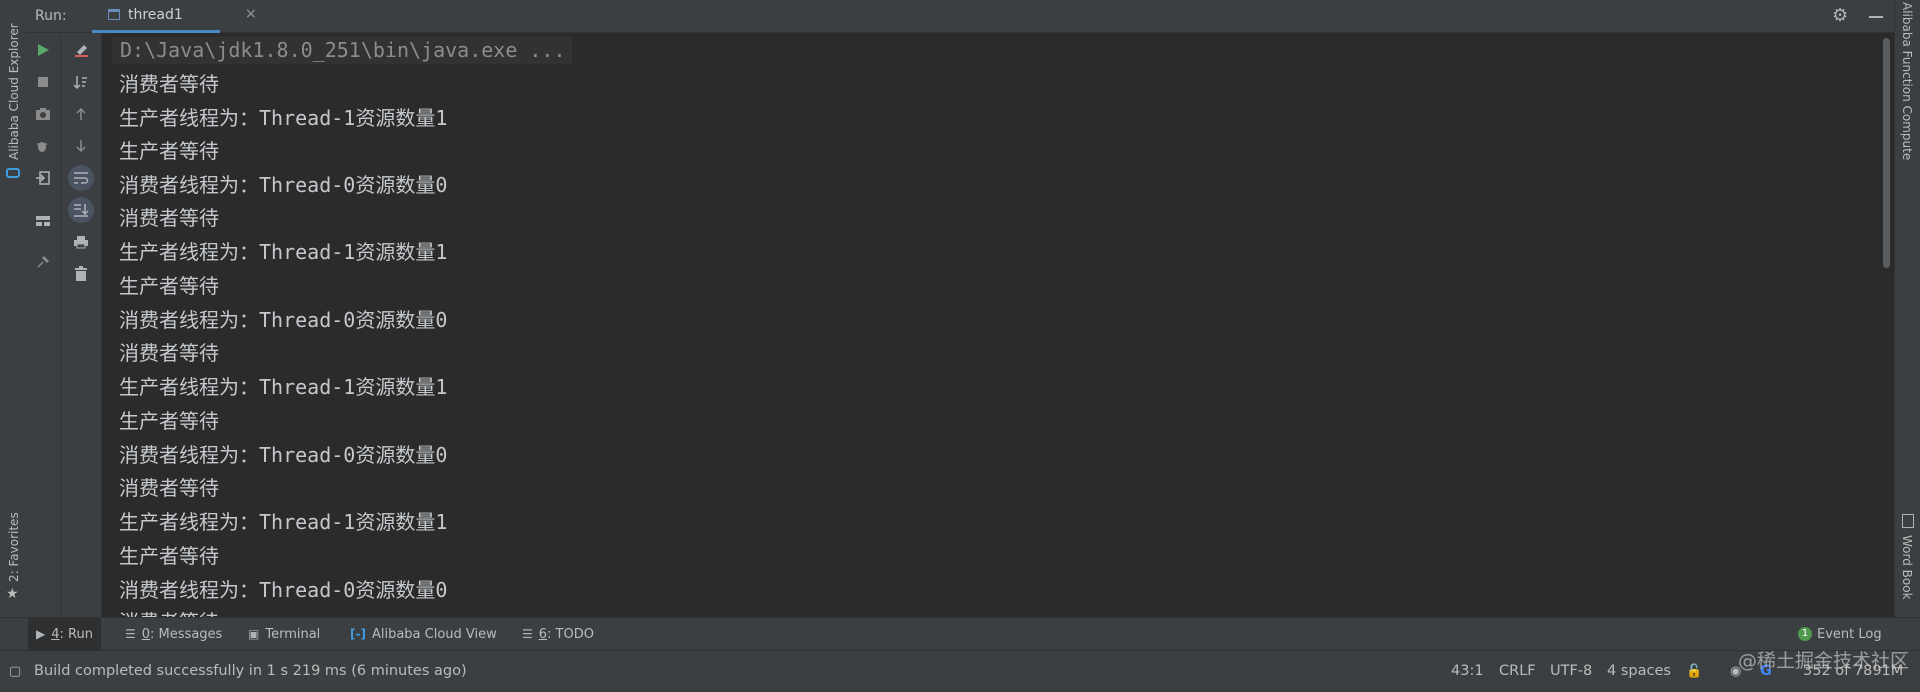 This screenshot has height=692, width=1920. I want to click on tab-run: ▶ 4: Run, so click(64, 634).